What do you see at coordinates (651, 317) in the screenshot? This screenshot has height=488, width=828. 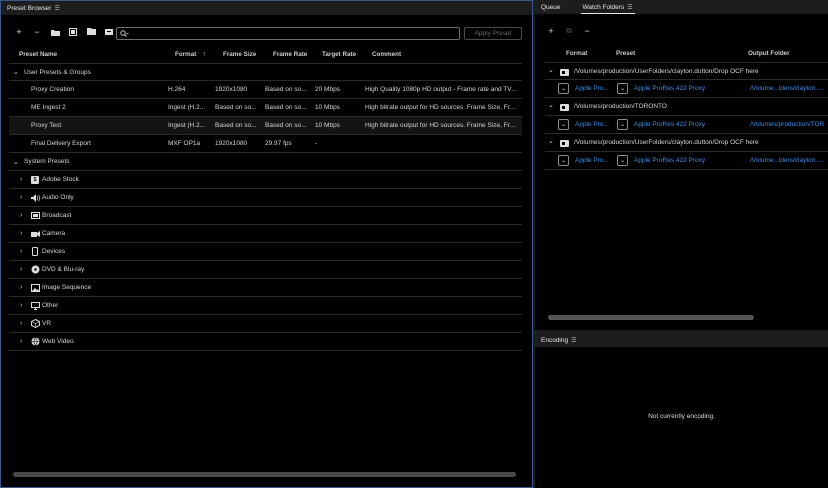 I see `watch-folders-horizontal-scrollbar` at bounding box center [651, 317].